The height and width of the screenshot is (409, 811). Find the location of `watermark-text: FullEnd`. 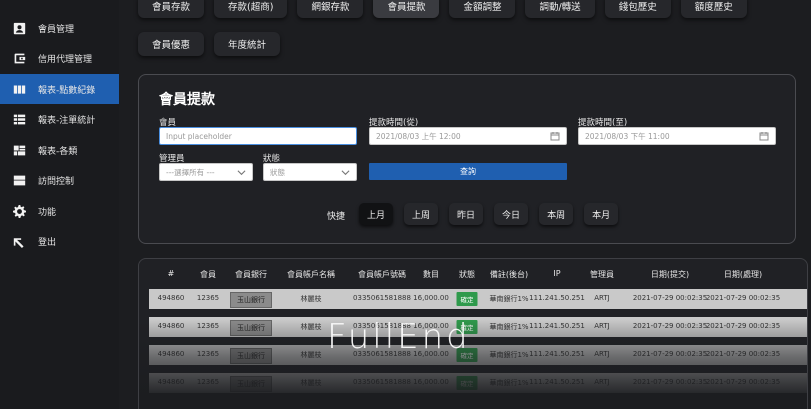

watermark-text: FullEnd is located at coordinates (399, 337).